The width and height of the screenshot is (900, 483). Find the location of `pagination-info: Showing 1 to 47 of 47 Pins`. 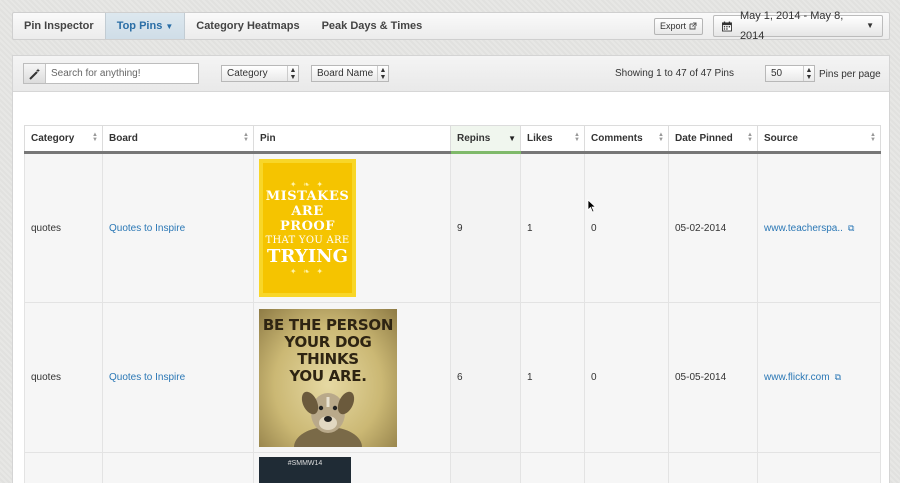

pagination-info: Showing 1 to 47 of 47 Pins is located at coordinates (674, 73).